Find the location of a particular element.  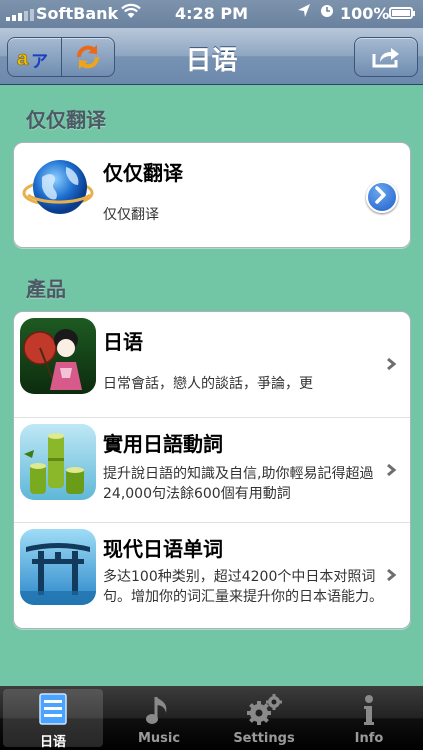

cell-title: 日语 is located at coordinates (123, 342).